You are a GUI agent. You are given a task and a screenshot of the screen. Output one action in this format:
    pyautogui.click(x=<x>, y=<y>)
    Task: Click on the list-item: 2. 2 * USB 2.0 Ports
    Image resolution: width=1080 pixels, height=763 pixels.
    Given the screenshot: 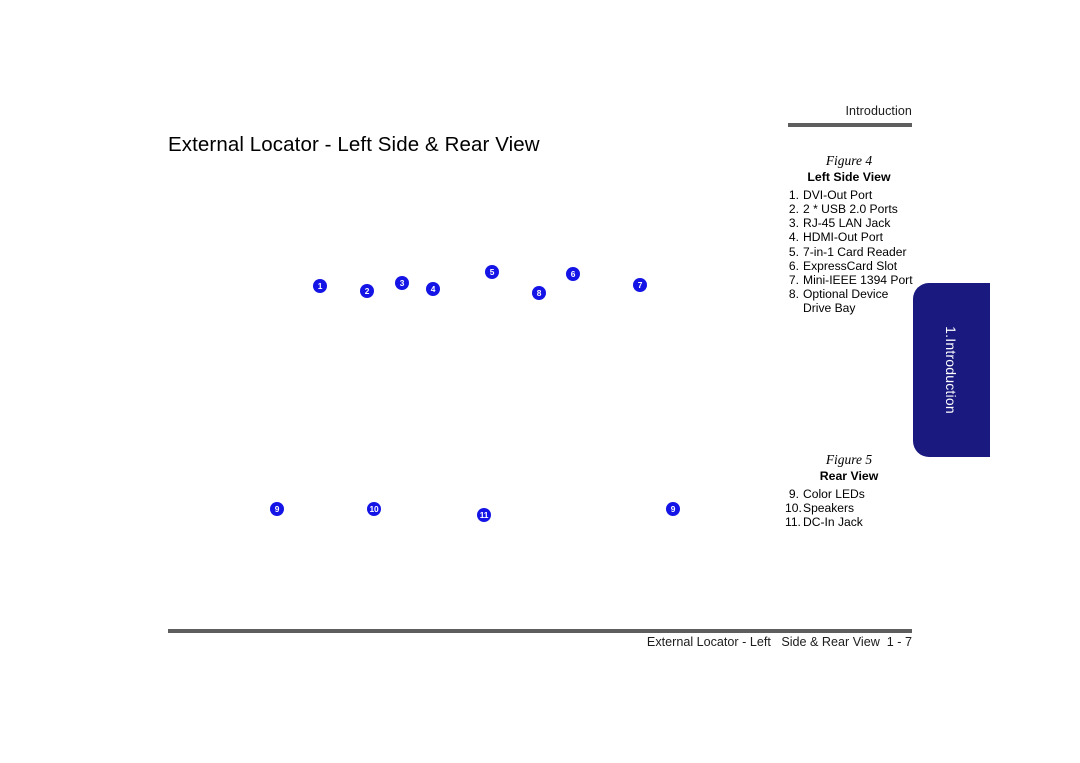 What is the action you would take?
    pyautogui.click(x=849, y=209)
    